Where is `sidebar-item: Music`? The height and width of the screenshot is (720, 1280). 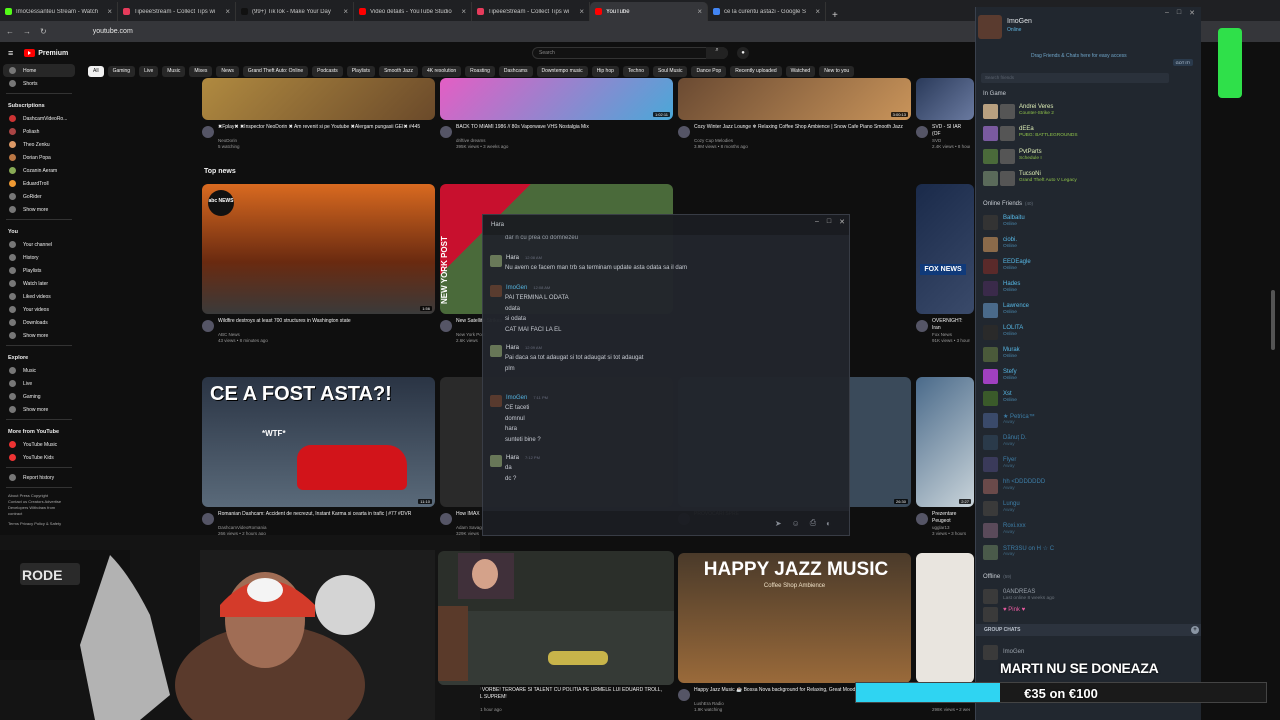
sidebar-item: Music is located at coordinates (39, 370).